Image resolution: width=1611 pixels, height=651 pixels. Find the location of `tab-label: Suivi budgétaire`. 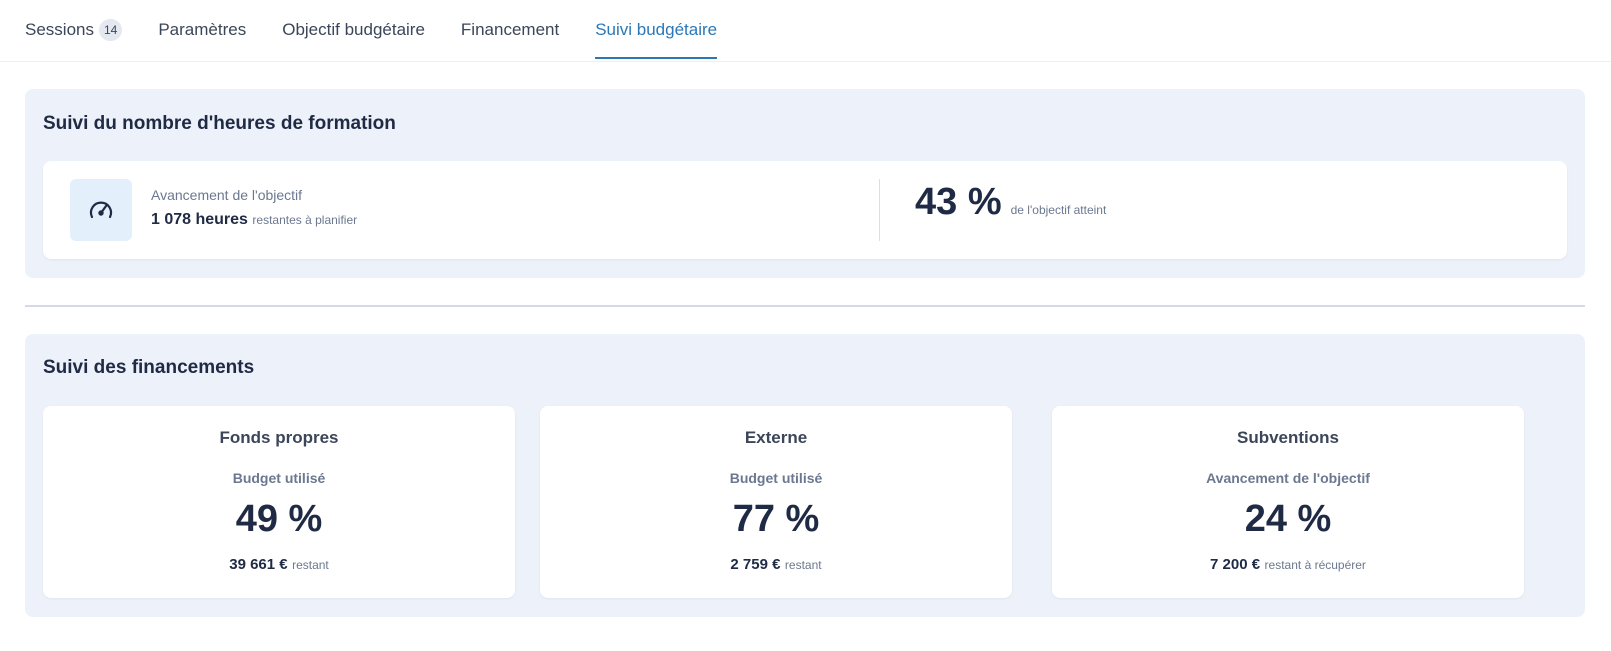

tab-label: Suivi budgétaire is located at coordinates (656, 29).